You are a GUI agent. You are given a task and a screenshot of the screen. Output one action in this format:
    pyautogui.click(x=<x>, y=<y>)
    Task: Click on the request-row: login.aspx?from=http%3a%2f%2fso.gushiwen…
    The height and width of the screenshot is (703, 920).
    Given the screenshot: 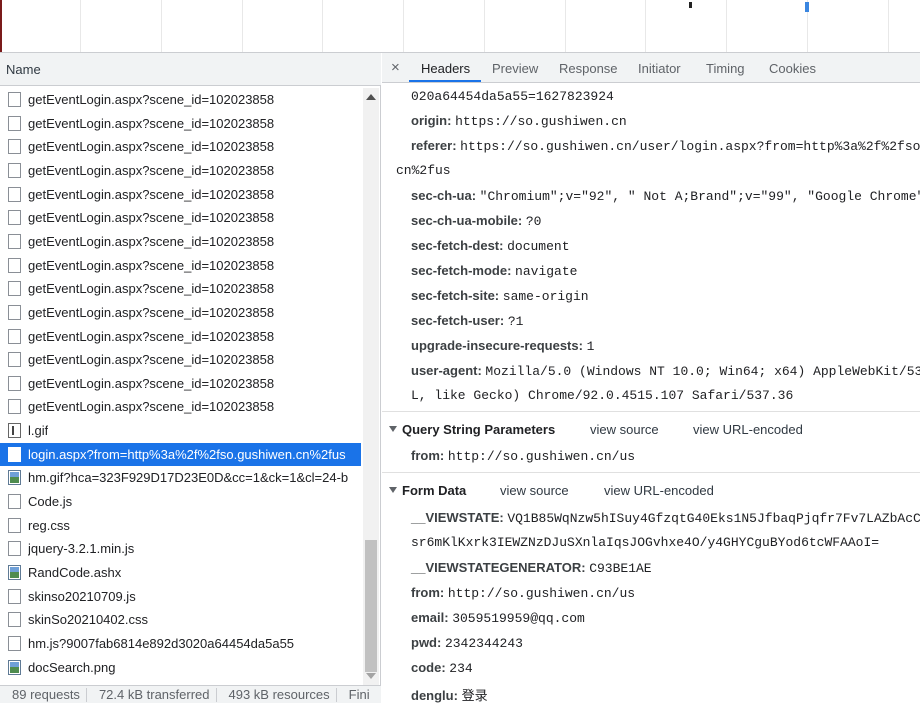 What is the action you would take?
    pyautogui.click(x=180, y=454)
    